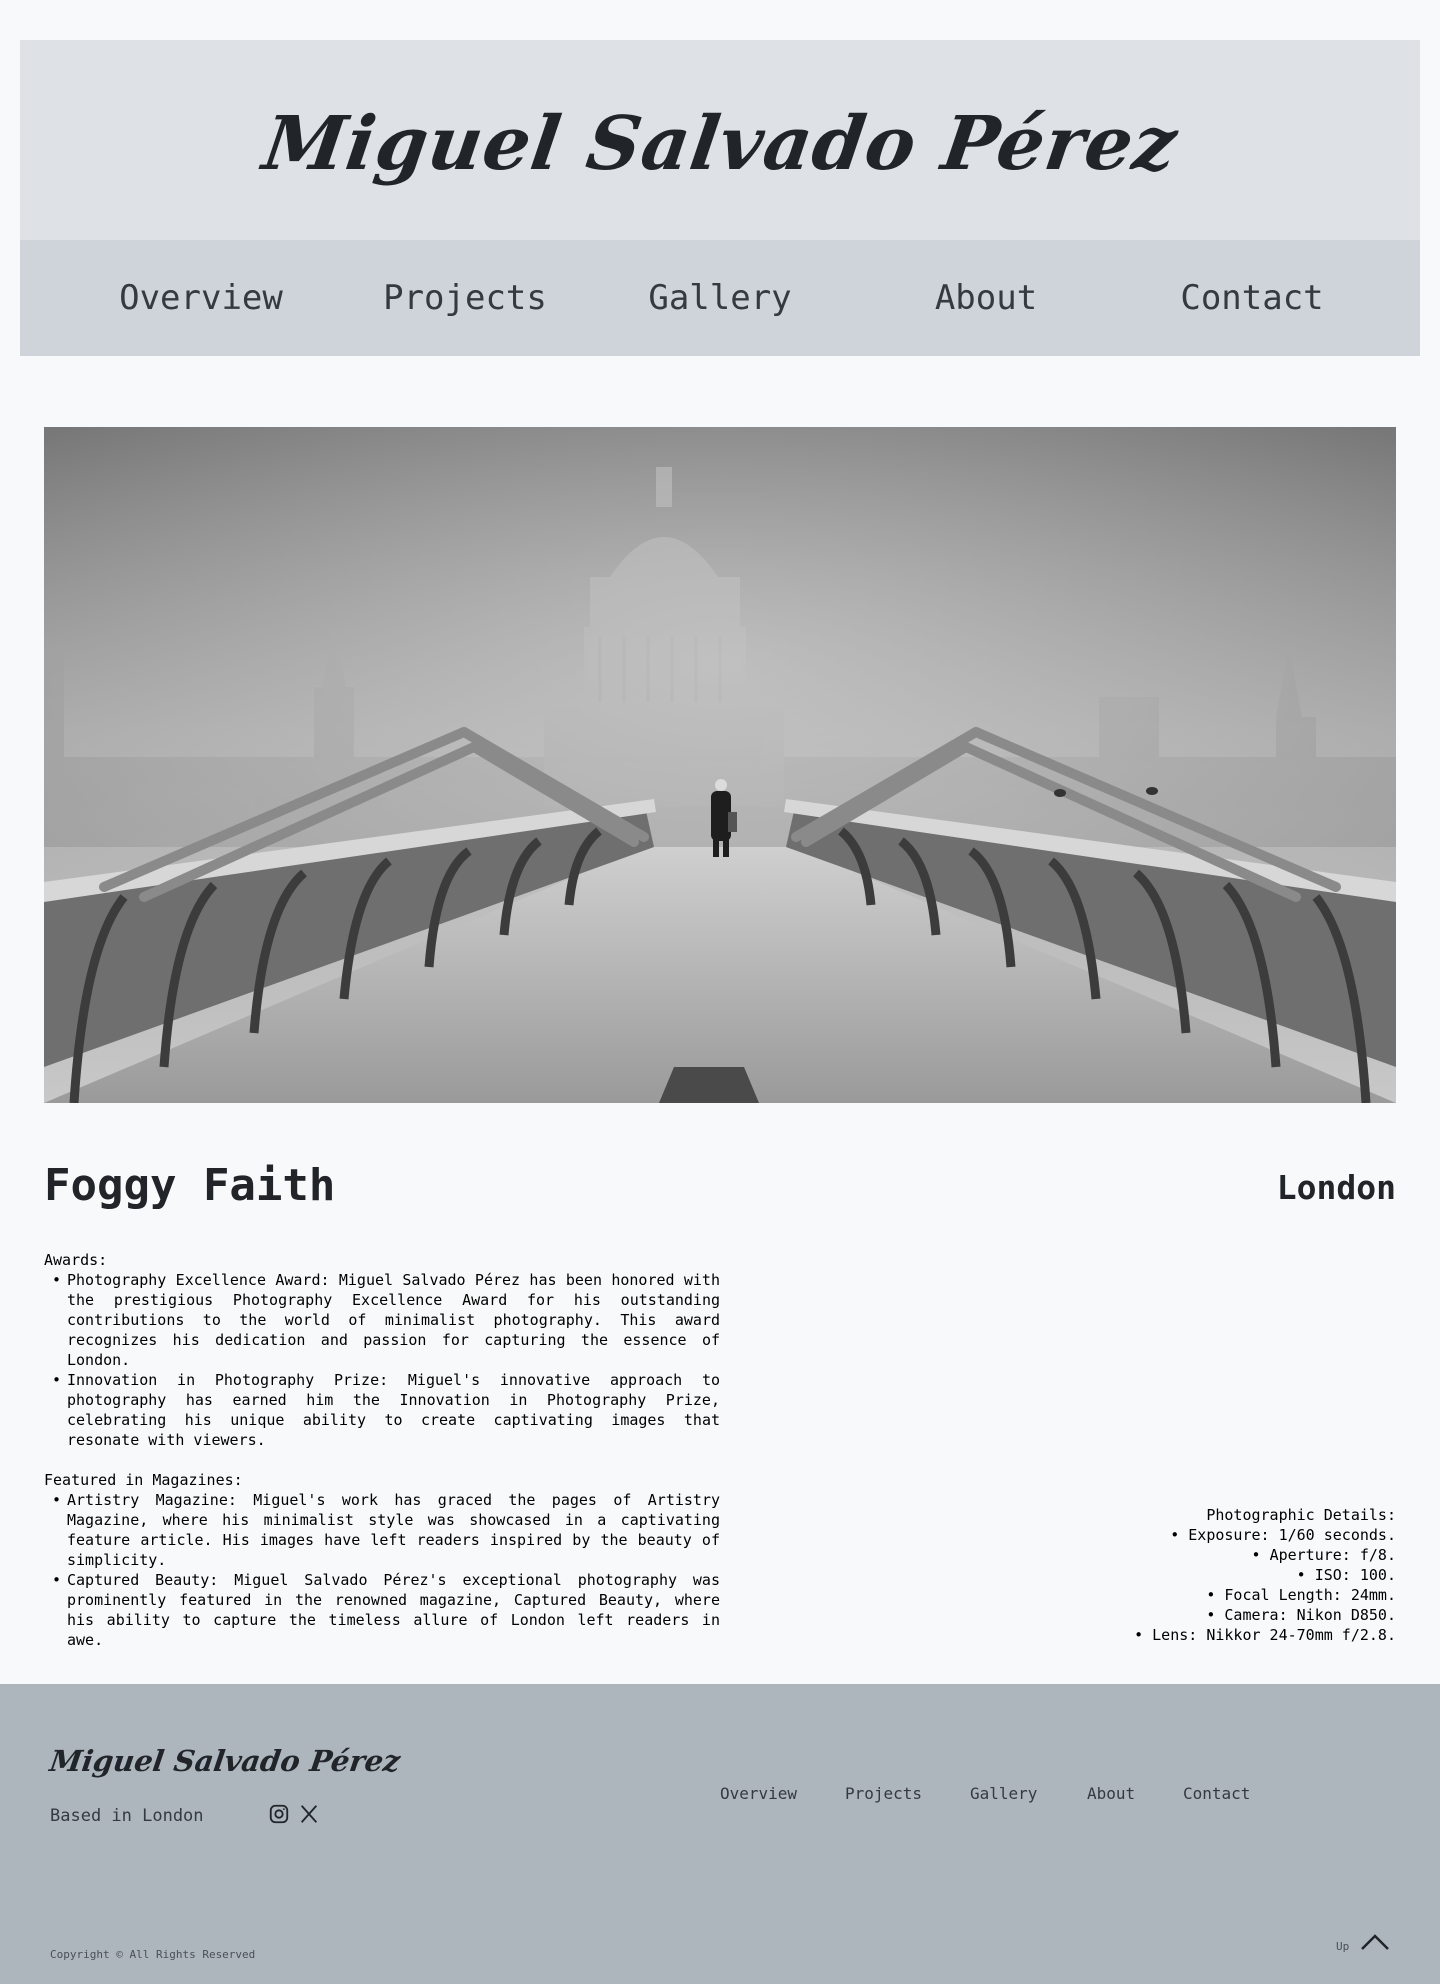 The height and width of the screenshot is (1984, 1440). I want to click on footer-nav-about: About, so click(1111, 1793).